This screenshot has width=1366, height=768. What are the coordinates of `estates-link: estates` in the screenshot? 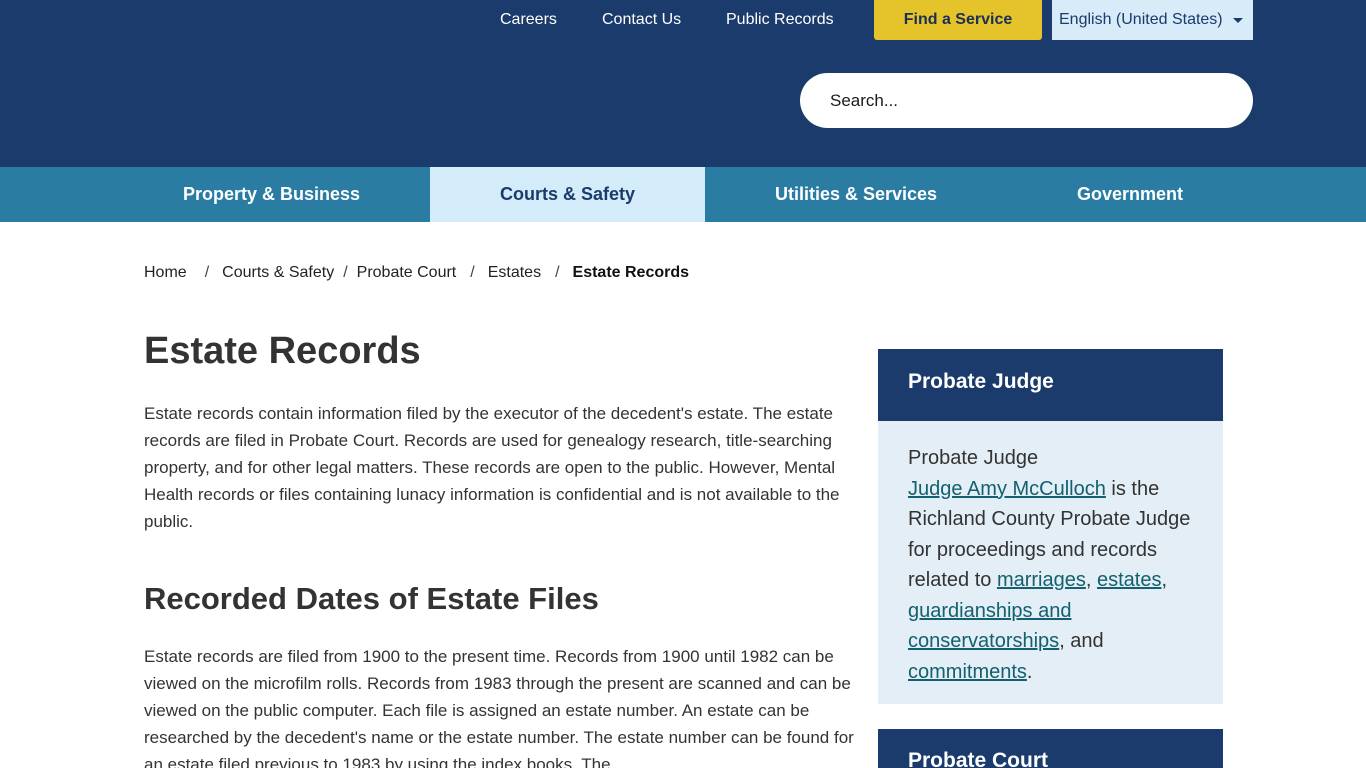 It's located at (1129, 580).